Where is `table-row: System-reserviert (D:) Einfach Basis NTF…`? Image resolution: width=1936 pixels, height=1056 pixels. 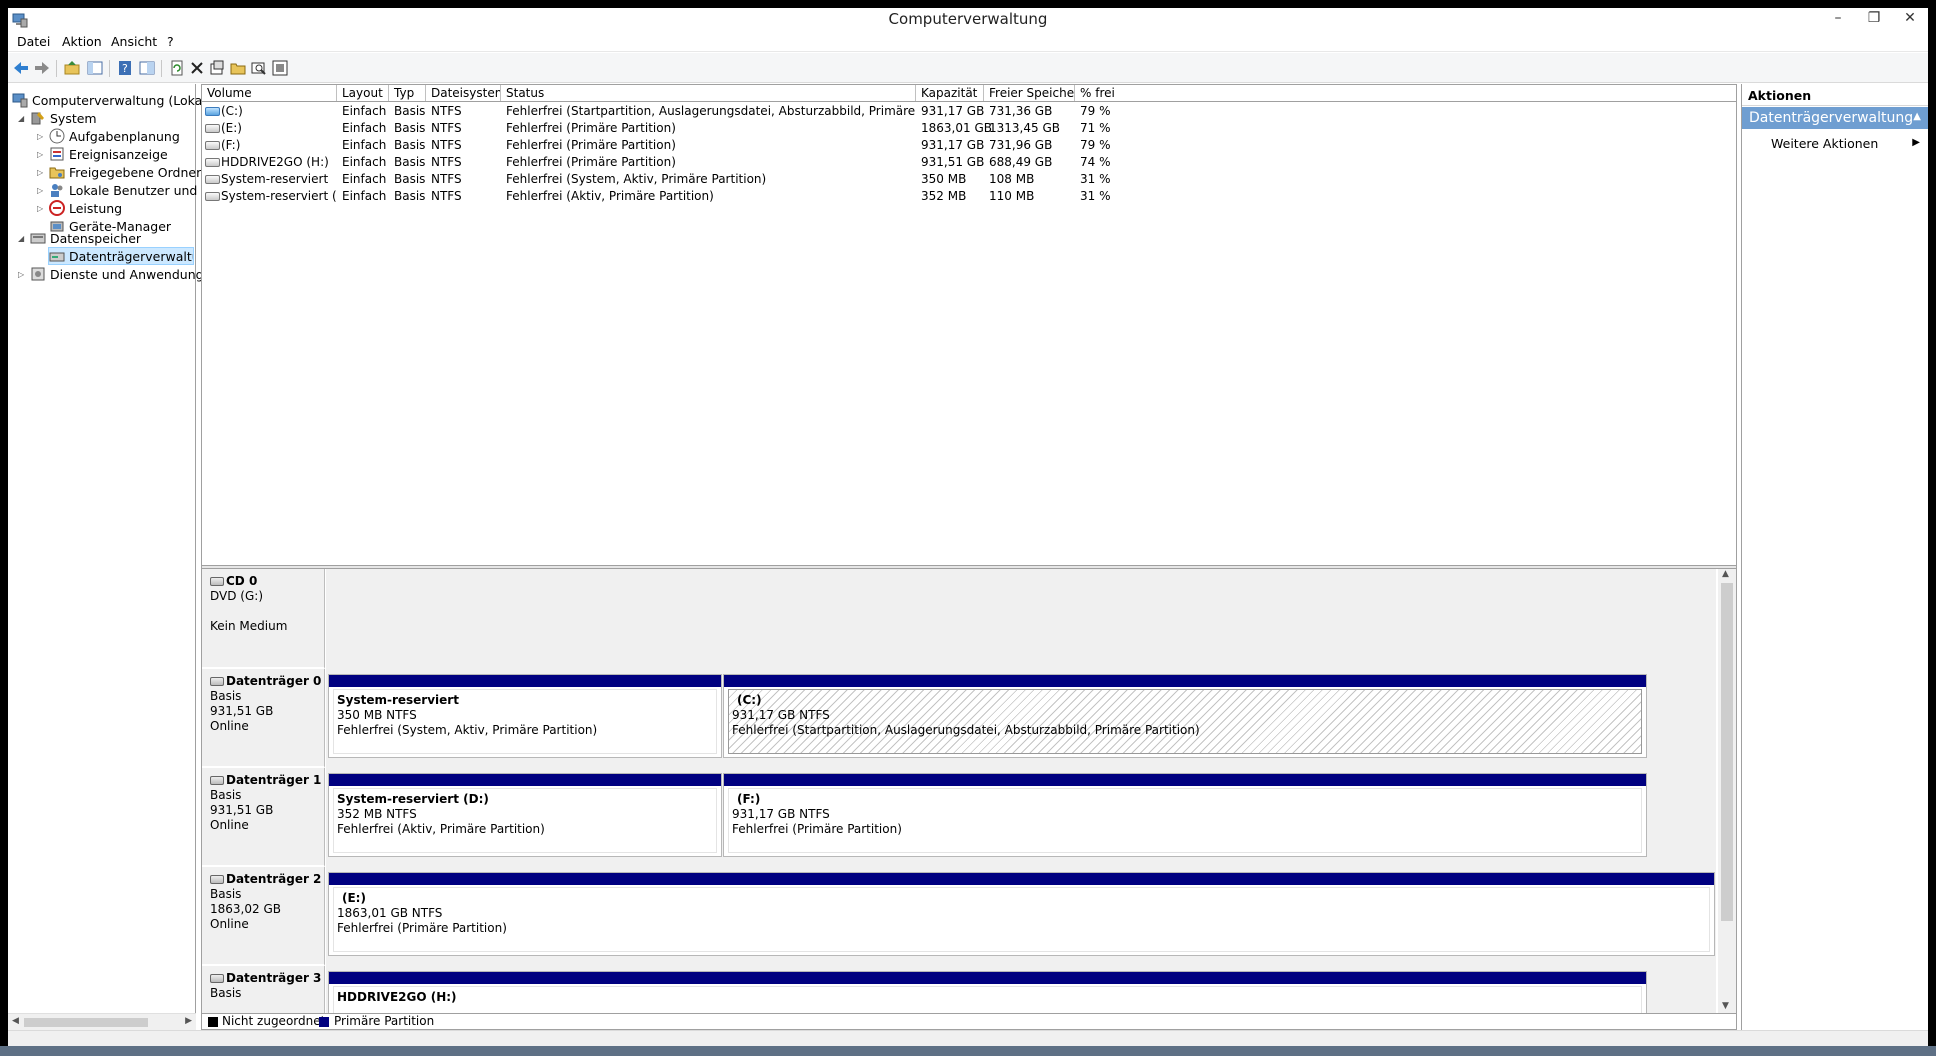
table-row: System-reserviert (D:) Einfach Basis NTF… is located at coordinates (969, 196).